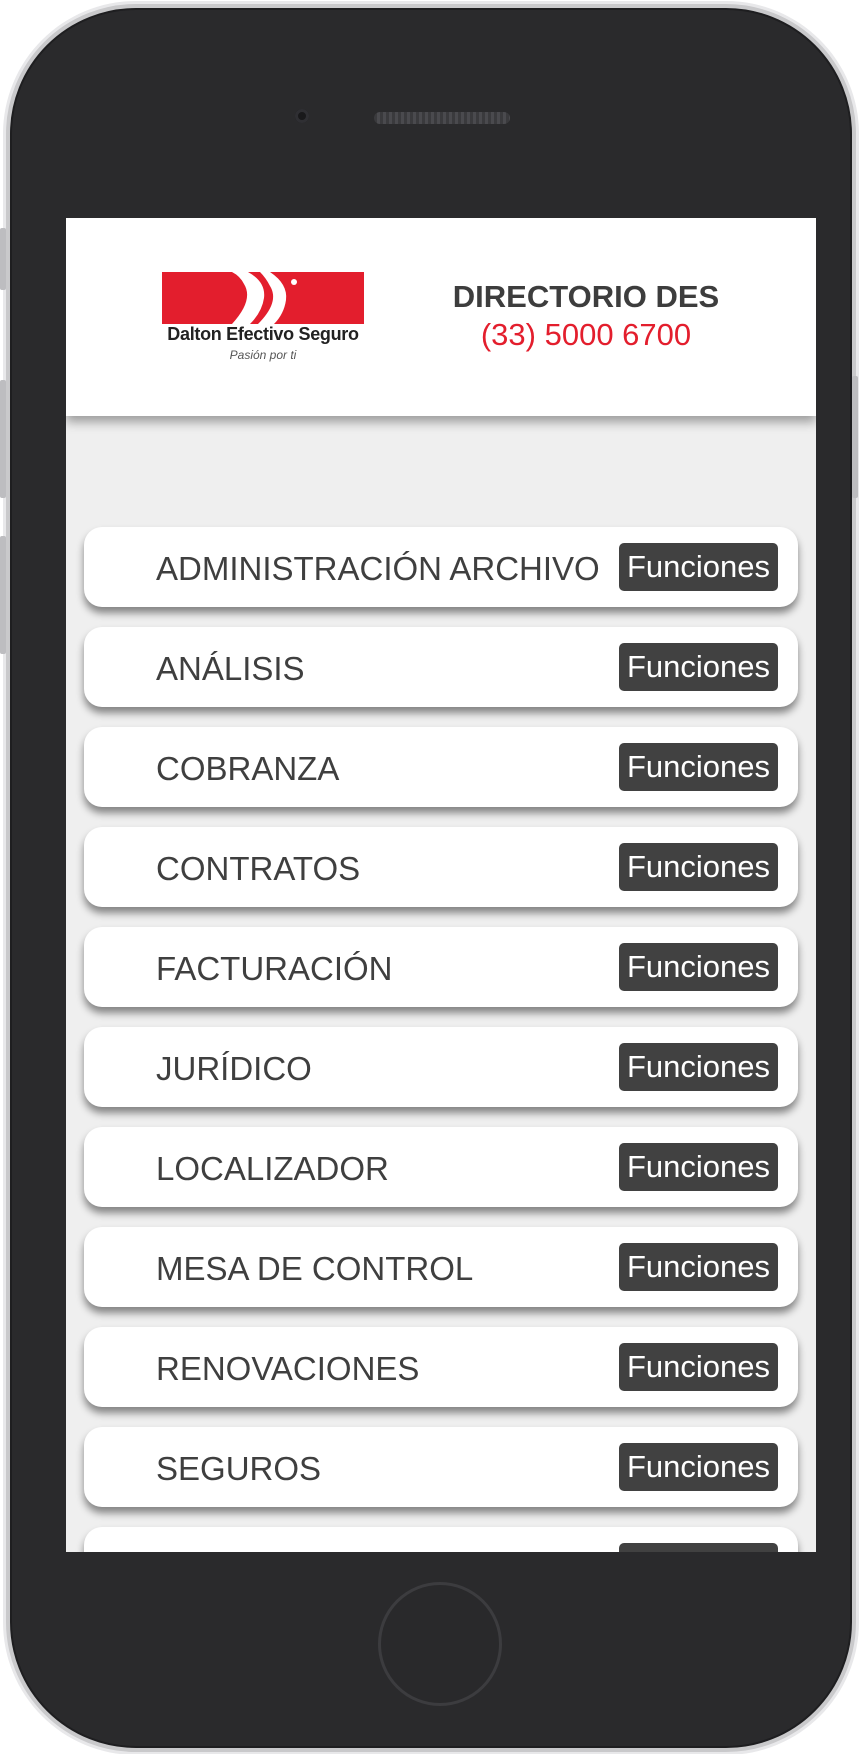 This screenshot has width=862, height=1754. Describe the element at coordinates (855, 437) in the screenshot. I see `power-button` at that location.